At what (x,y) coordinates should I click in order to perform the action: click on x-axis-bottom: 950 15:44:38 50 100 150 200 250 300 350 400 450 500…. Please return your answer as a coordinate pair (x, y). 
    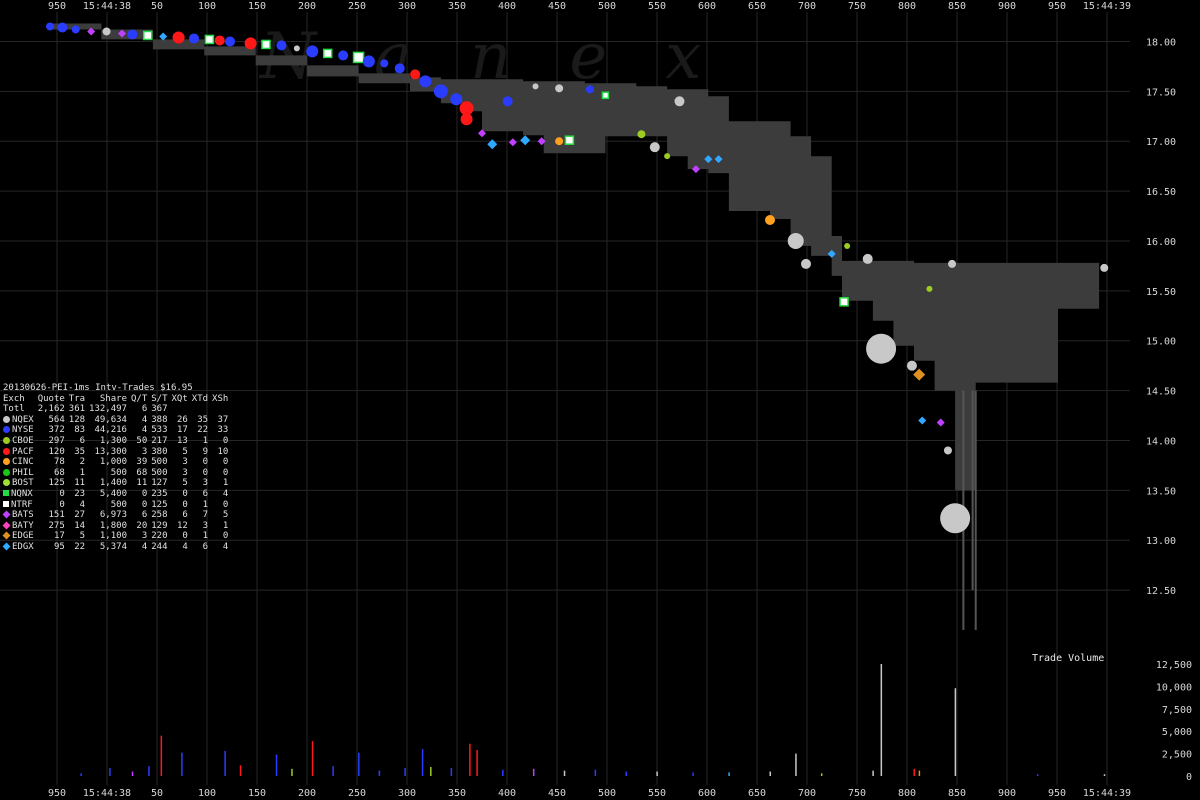
    Looking at the image, I should click on (589, 793).